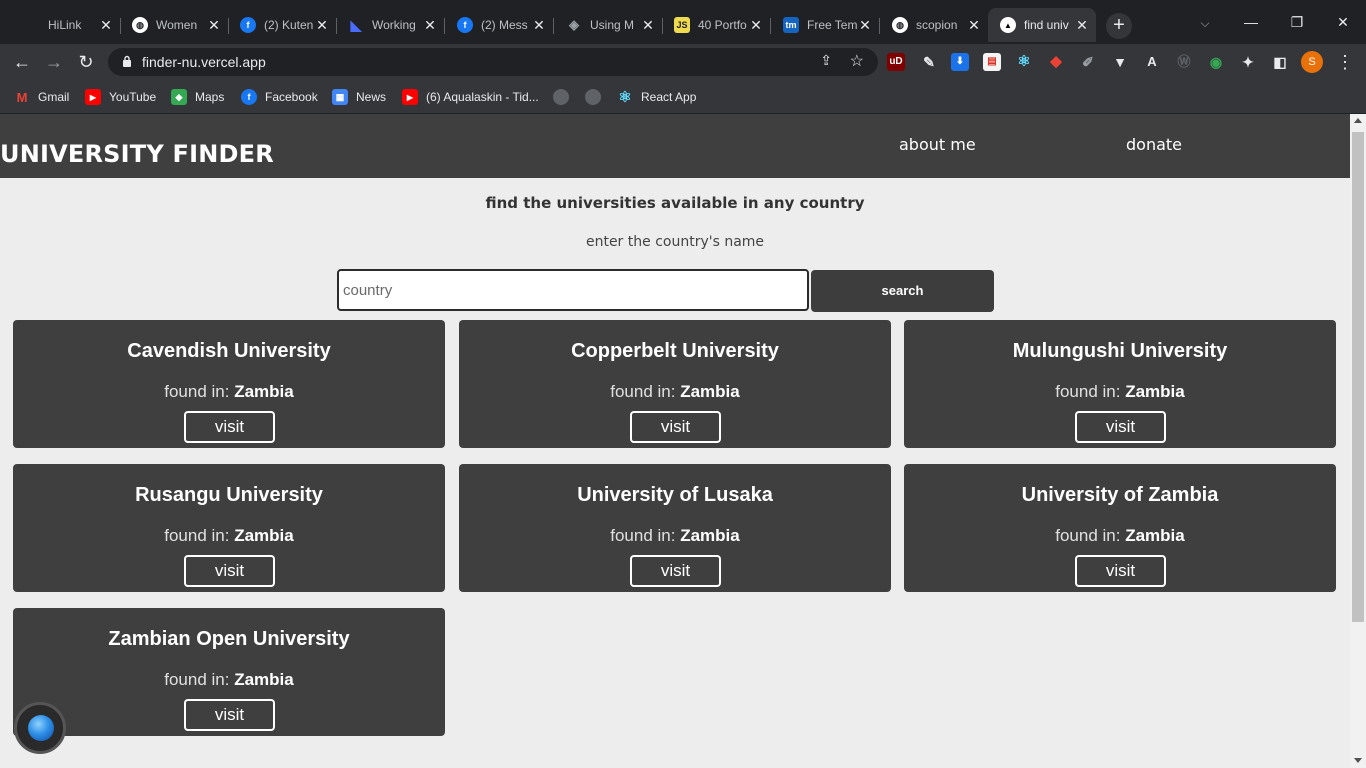 Image resolution: width=1366 pixels, height=768 pixels. I want to click on font-extension-icon: A, so click(1152, 62).